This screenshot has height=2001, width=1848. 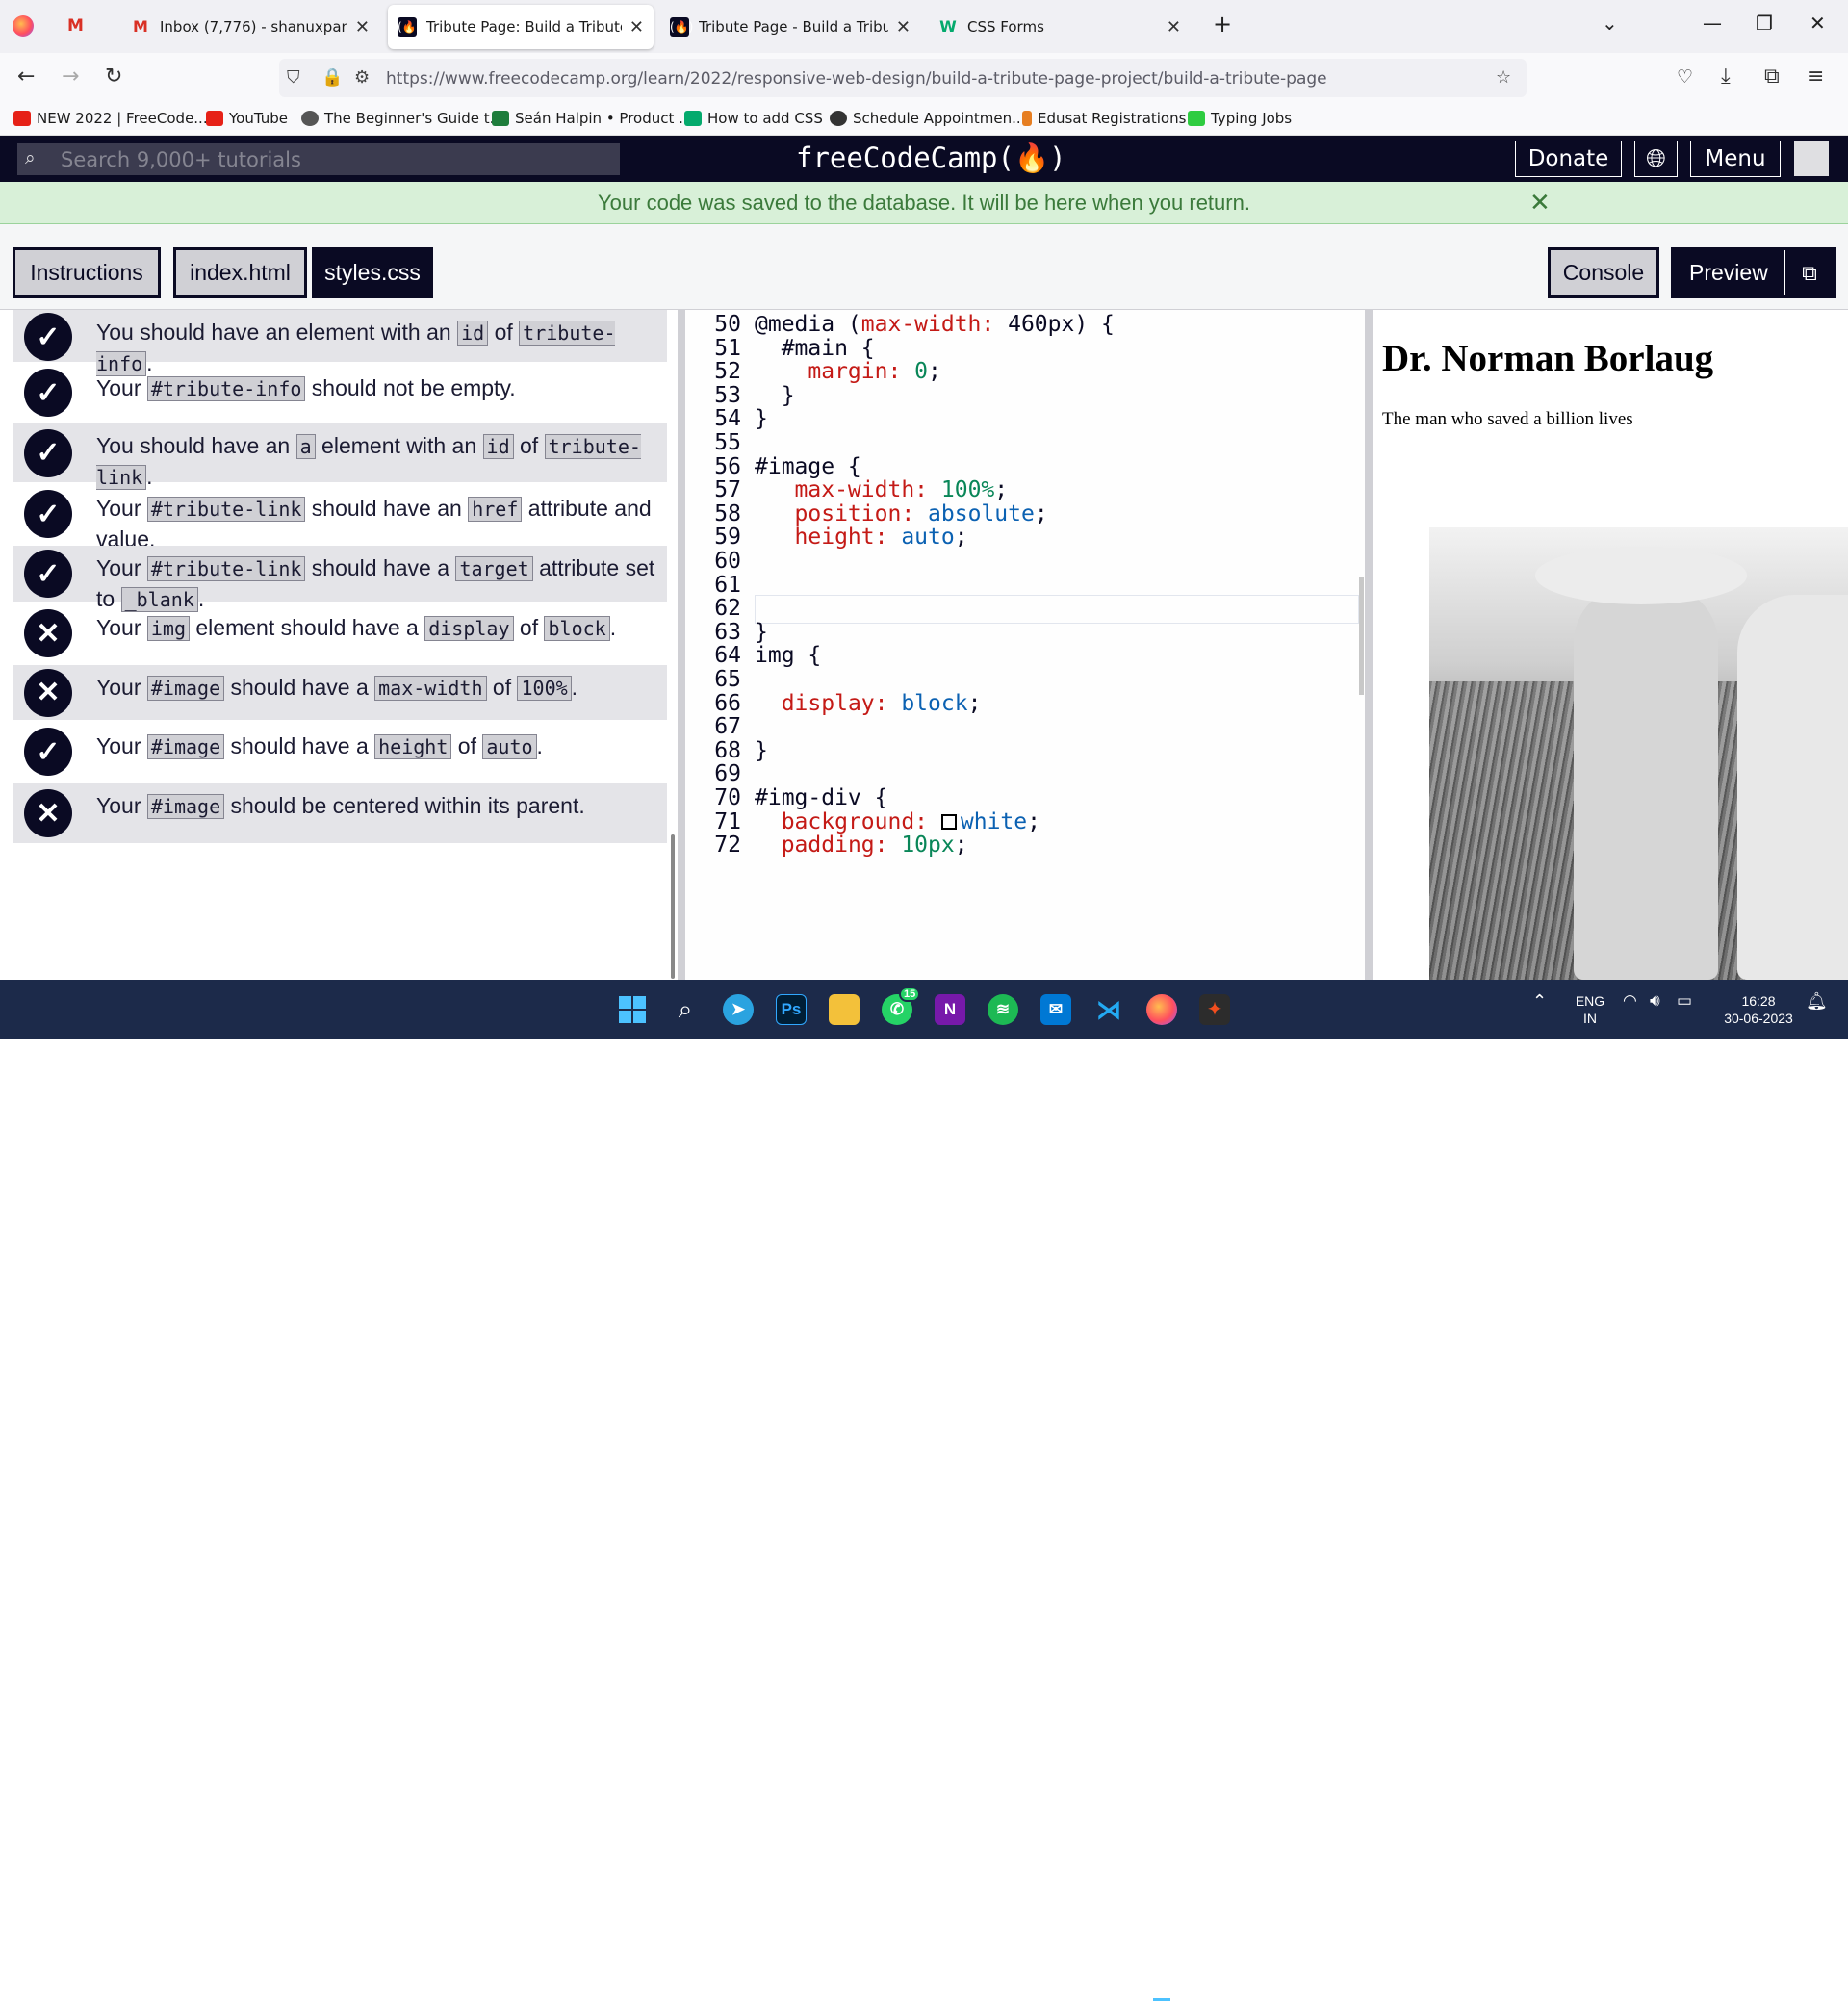 What do you see at coordinates (753, 118) in the screenshot?
I see `bookmark-item: How to add CSS` at bounding box center [753, 118].